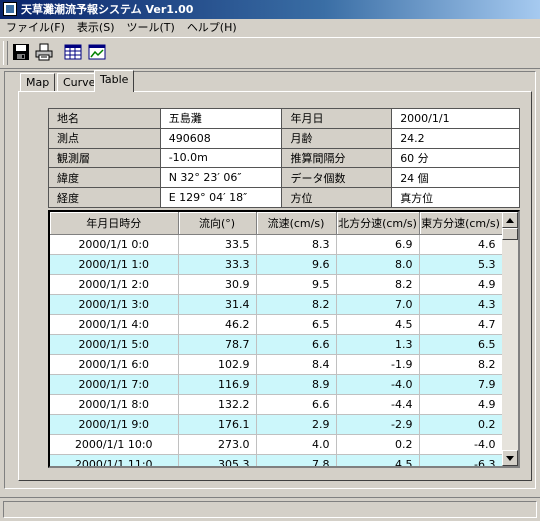  I want to click on vertical-scrollbar, so click(510, 339).